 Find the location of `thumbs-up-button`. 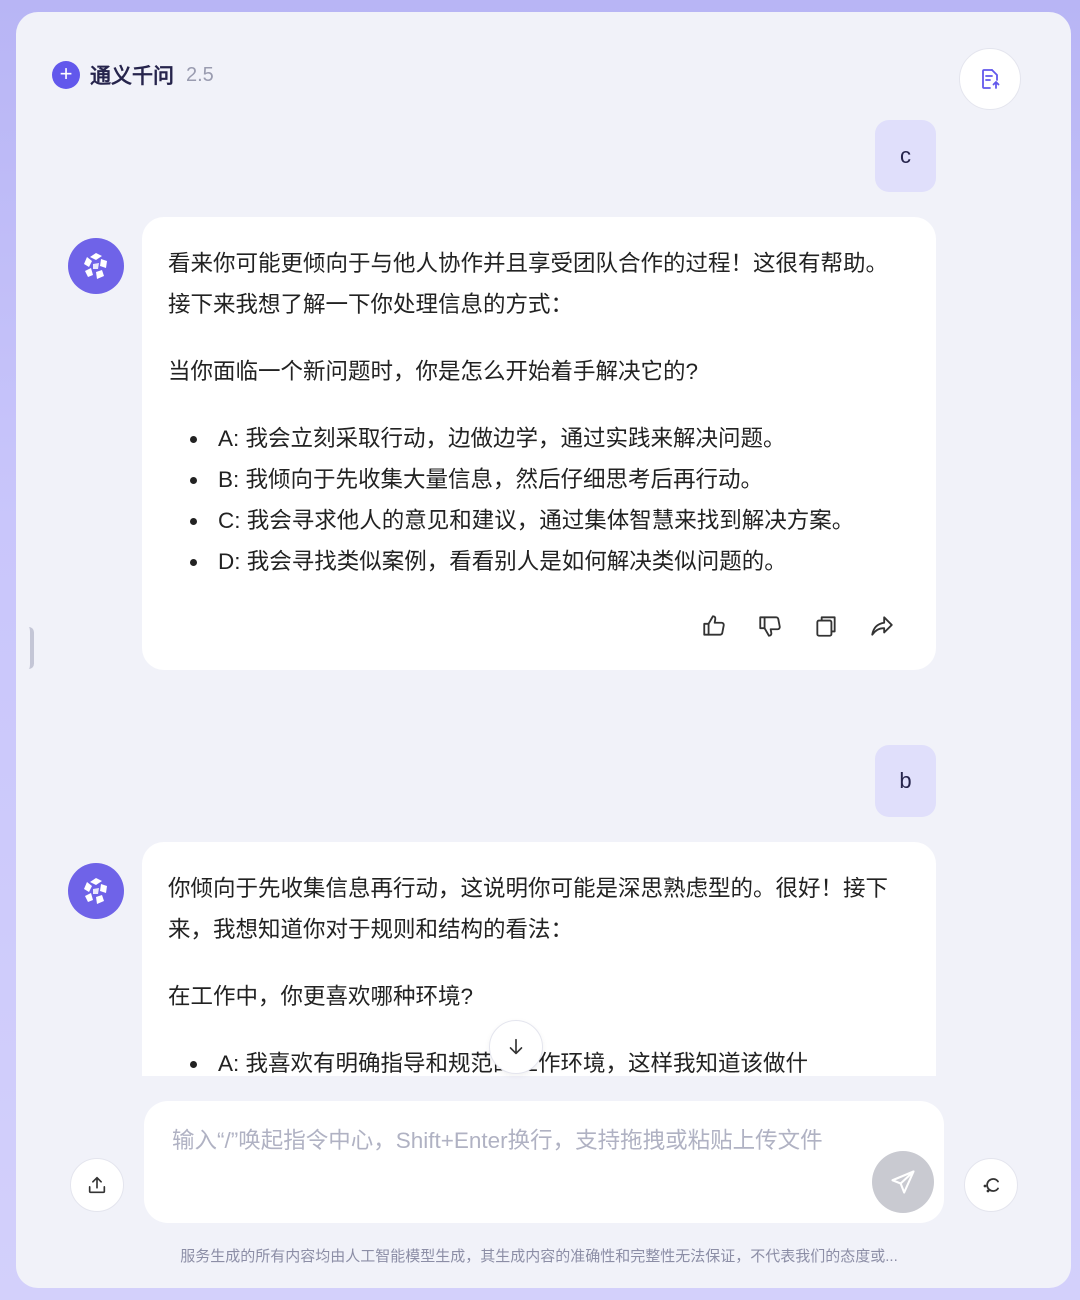

thumbs-up-button is located at coordinates (714, 626).